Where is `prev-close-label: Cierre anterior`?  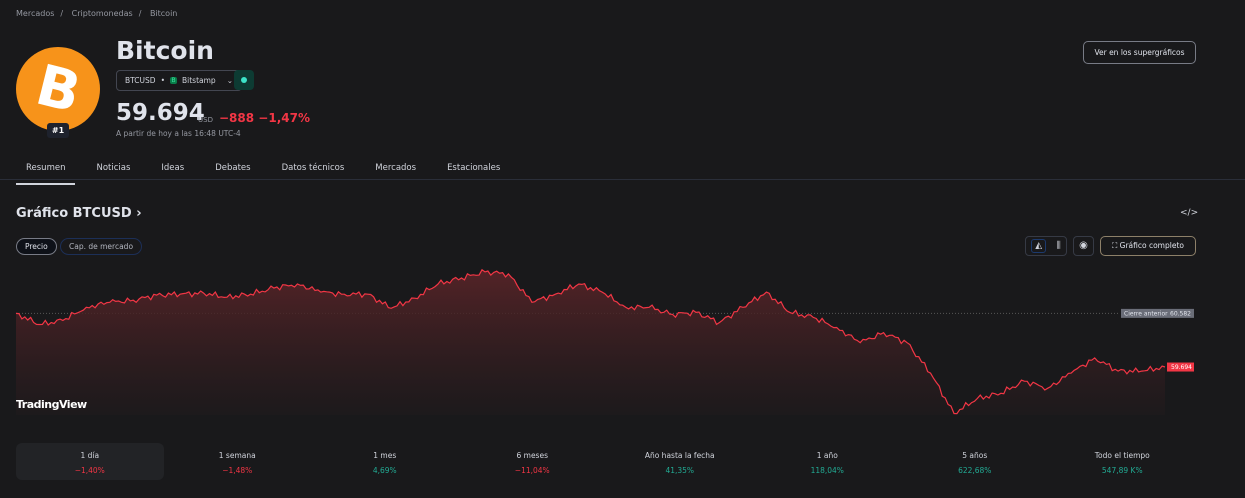
prev-close-label: Cierre anterior is located at coordinates (1146, 313).